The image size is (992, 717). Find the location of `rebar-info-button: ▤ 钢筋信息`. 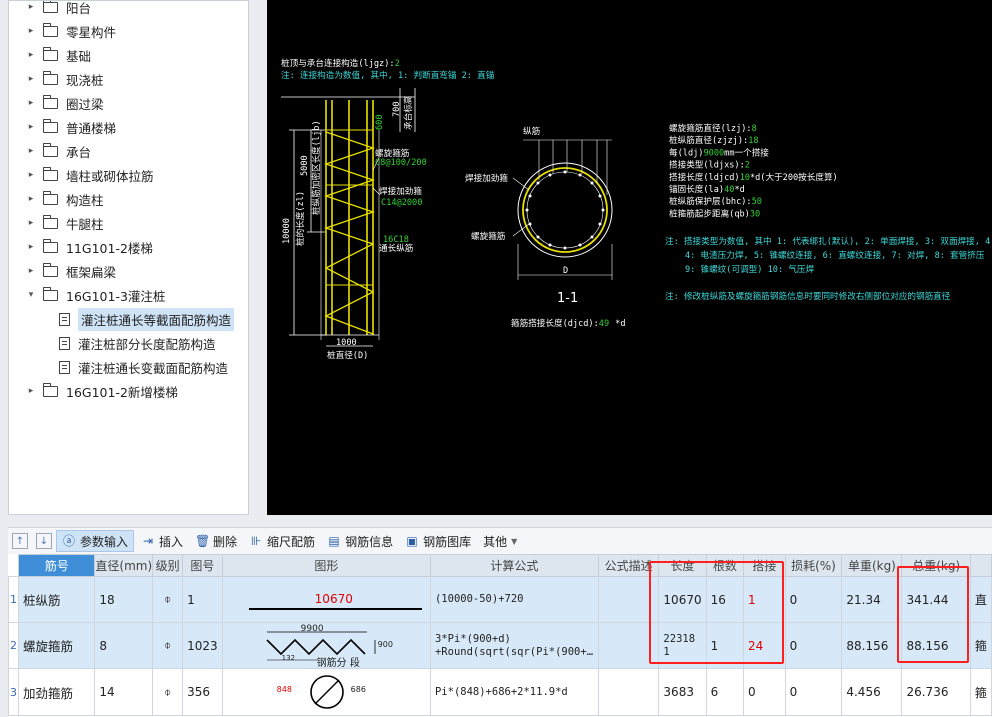

rebar-info-button: ▤ 钢筋信息 is located at coordinates (360, 541).